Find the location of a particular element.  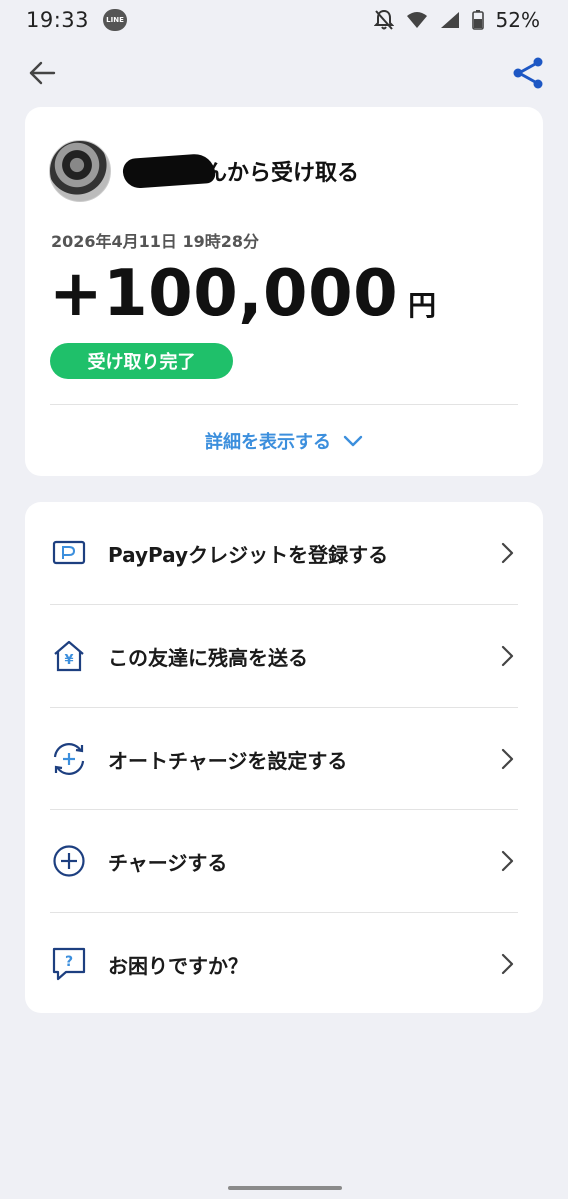

menu-label: PayPayクレジットを登録する is located at coordinates (248, 554).